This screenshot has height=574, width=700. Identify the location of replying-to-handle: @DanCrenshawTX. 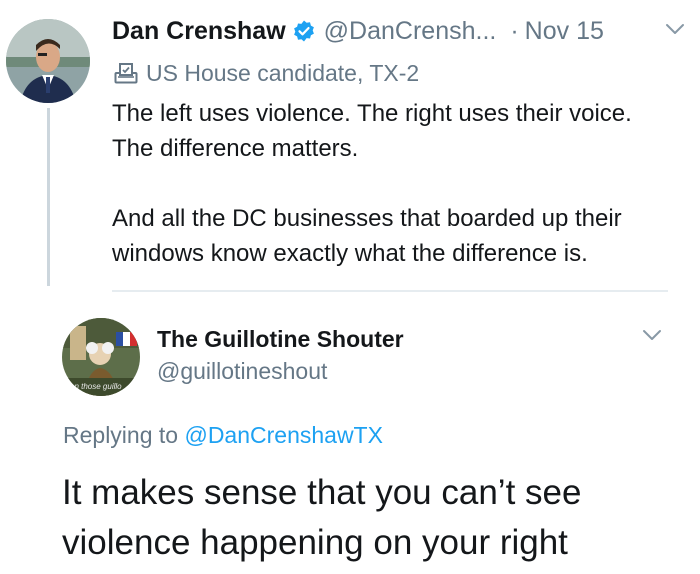
(283, 435).